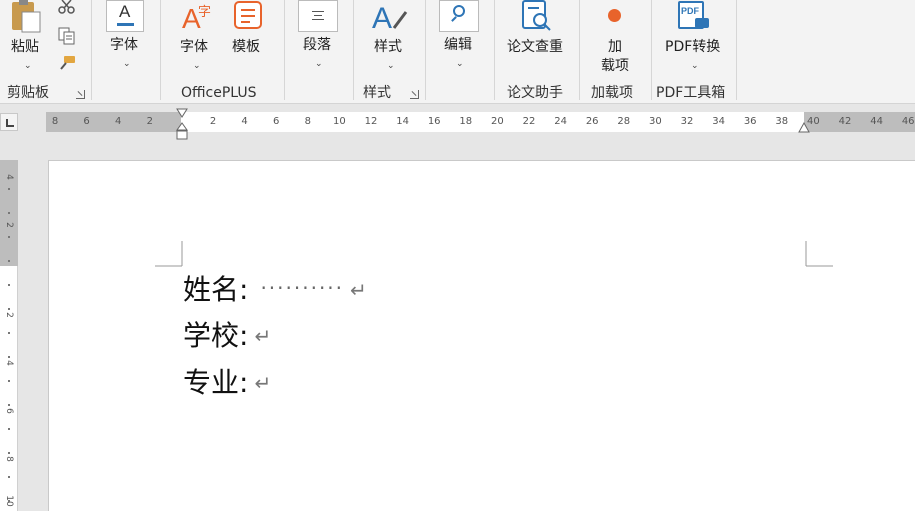 This screenshot has width=915, height=511. Describe the element at coordinates (687, 121) in the screenshot. I see `ruler-tick-label: 32` at that location.